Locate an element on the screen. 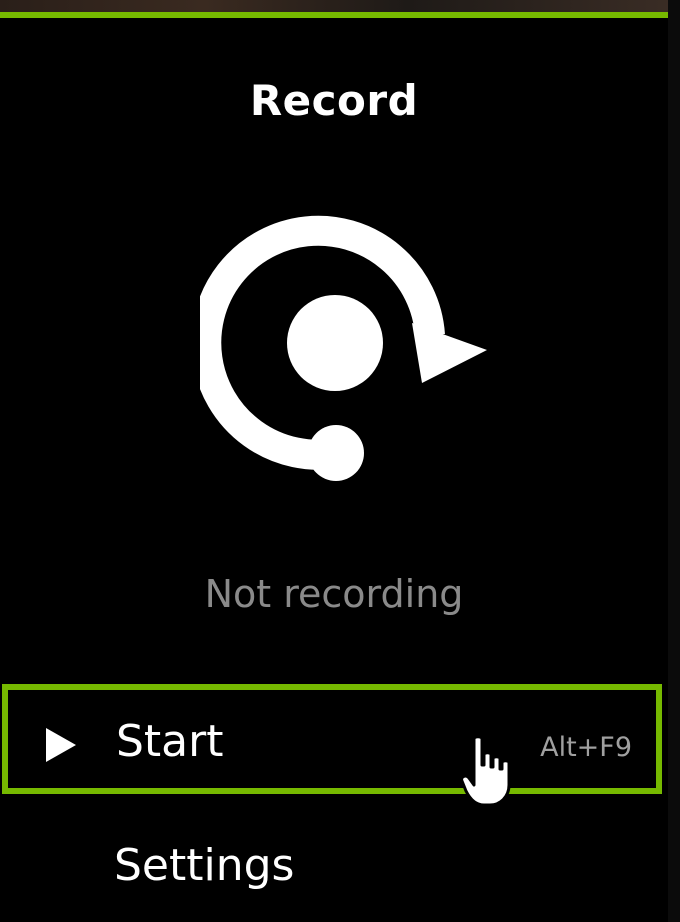  start-shortcut: Alt+F9 is located at coordinates (586, 747).